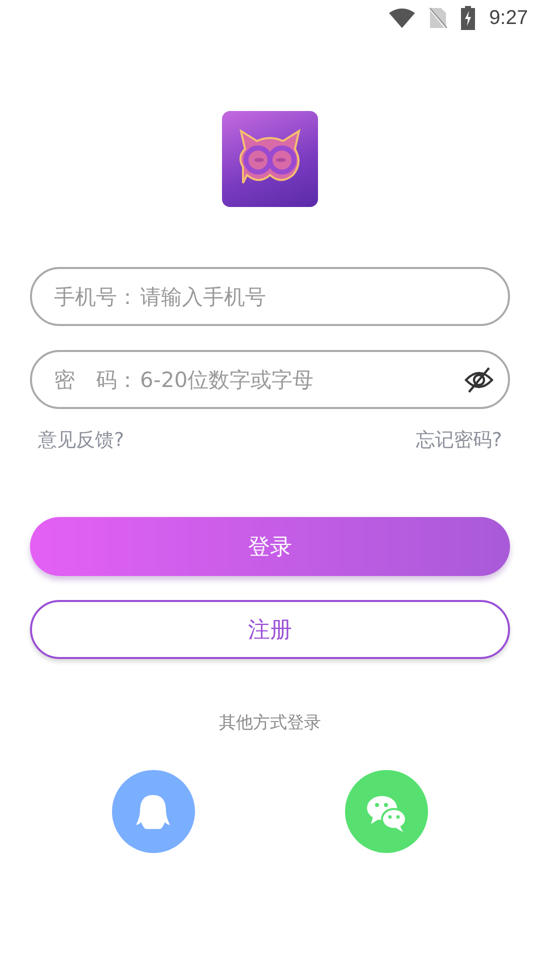  What do you see at coordinates (316, 297) in the screenshot?
I see `phone-input: 请输入手机号` at bounding box center [316, 297].